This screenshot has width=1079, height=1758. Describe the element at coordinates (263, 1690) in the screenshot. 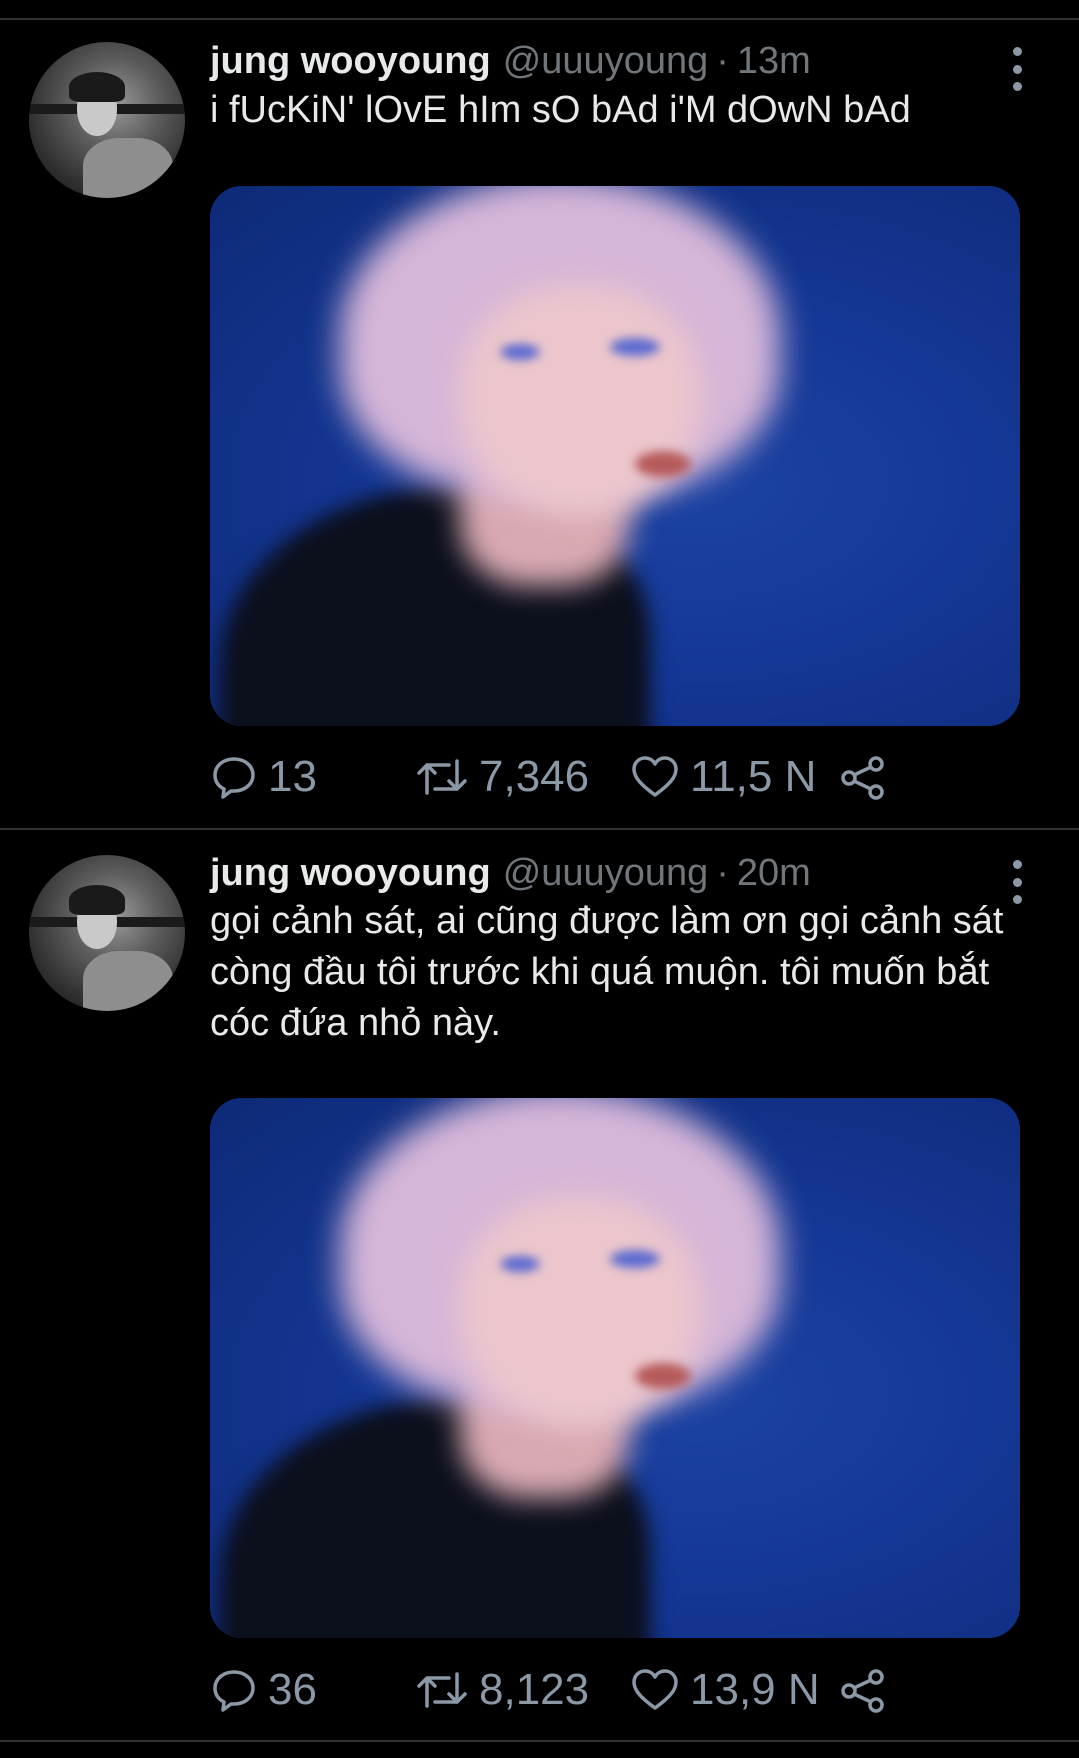

I see `reply-button: 36` at that location.